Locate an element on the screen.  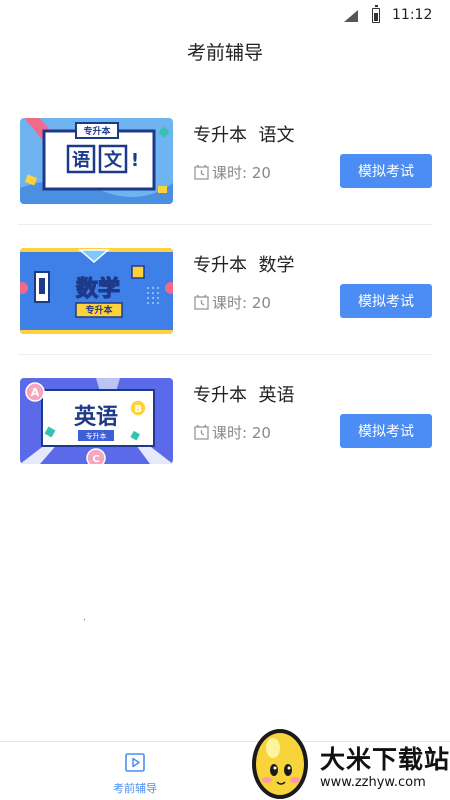
course-item-math: 数学 专升本 专升本 数学 课时: 20 模拟考试 is located at coordinates (225, 290).